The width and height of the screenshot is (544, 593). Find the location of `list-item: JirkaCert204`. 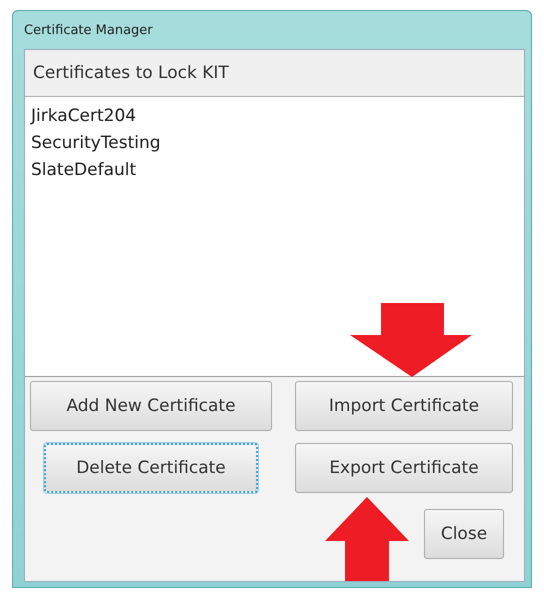

list-item: JirkaCert204 is located at coordinates (84, 116).